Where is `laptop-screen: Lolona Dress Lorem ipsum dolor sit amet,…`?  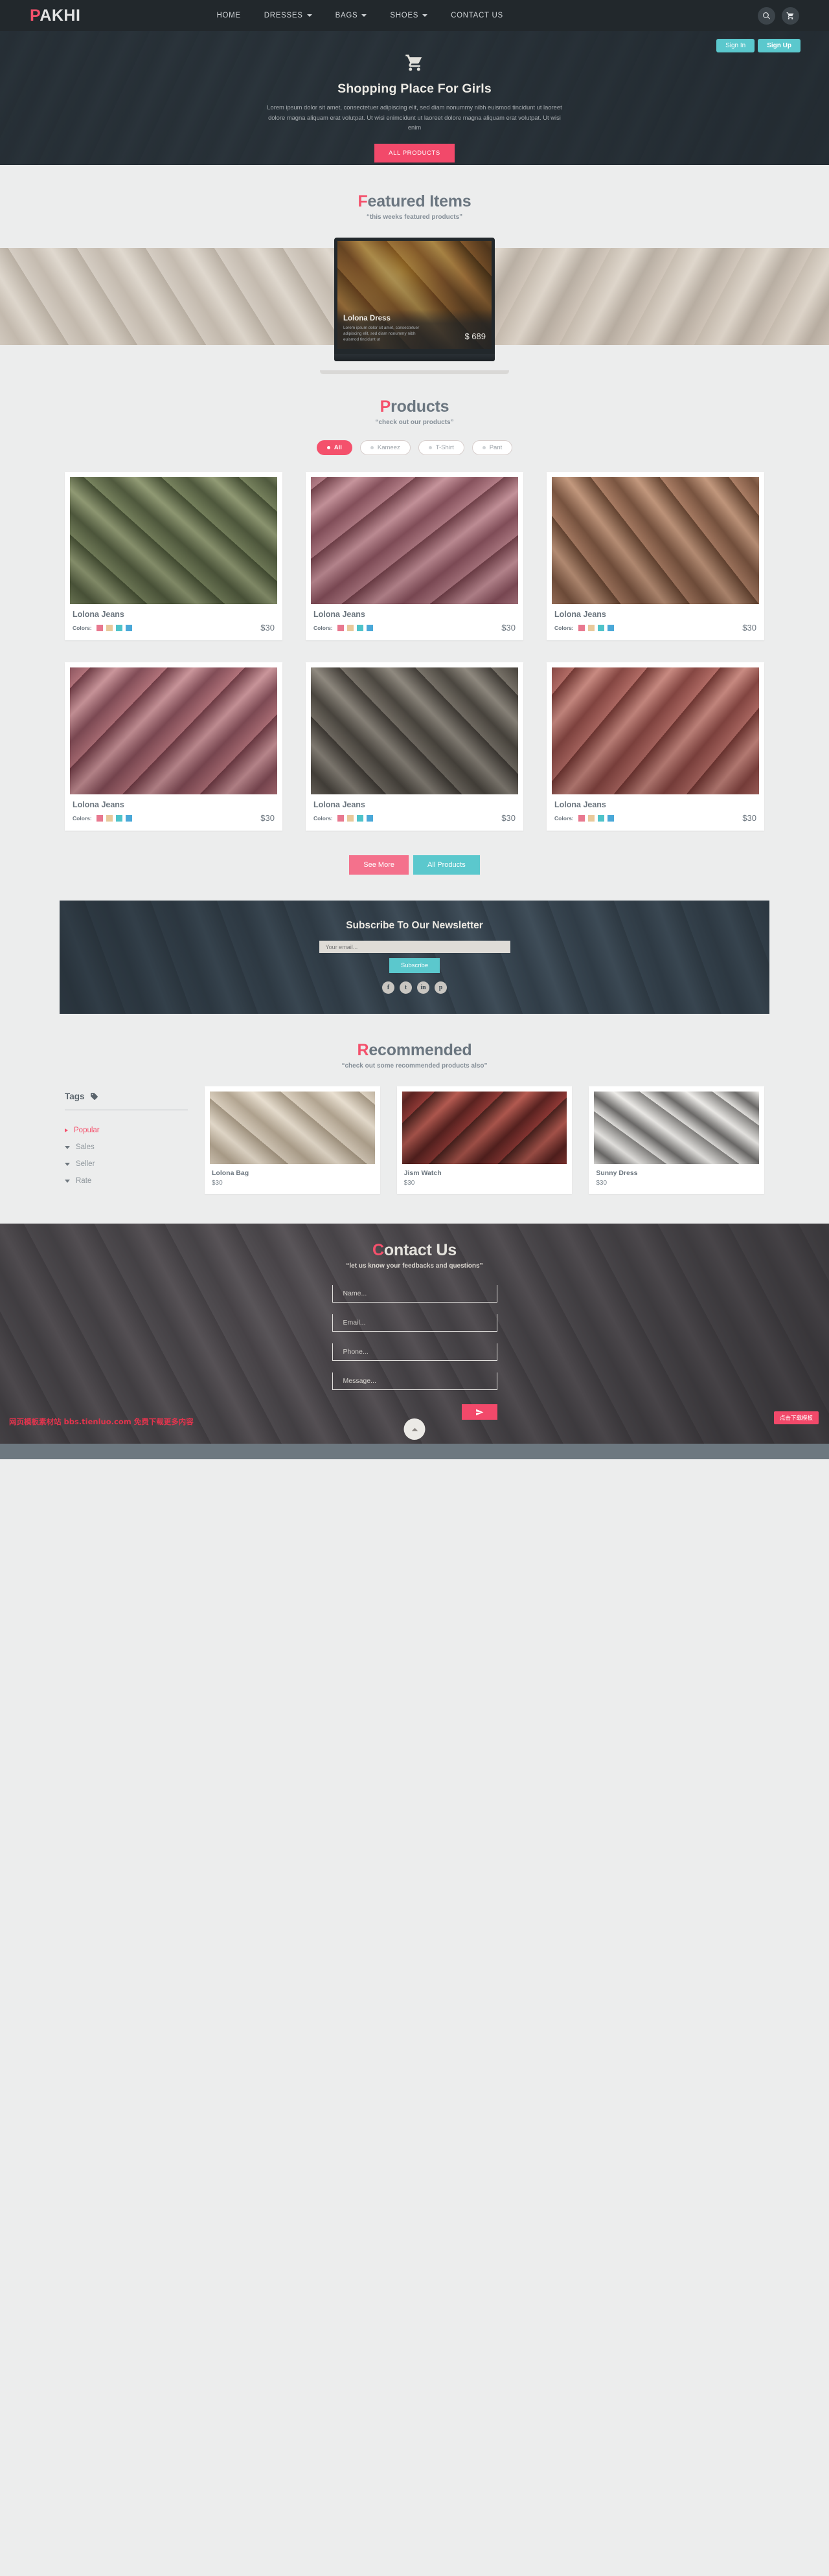 laptop-screen: Lolona Dress Lorem ipsum dolor sit amet,… is located at coordinates (414, 296).